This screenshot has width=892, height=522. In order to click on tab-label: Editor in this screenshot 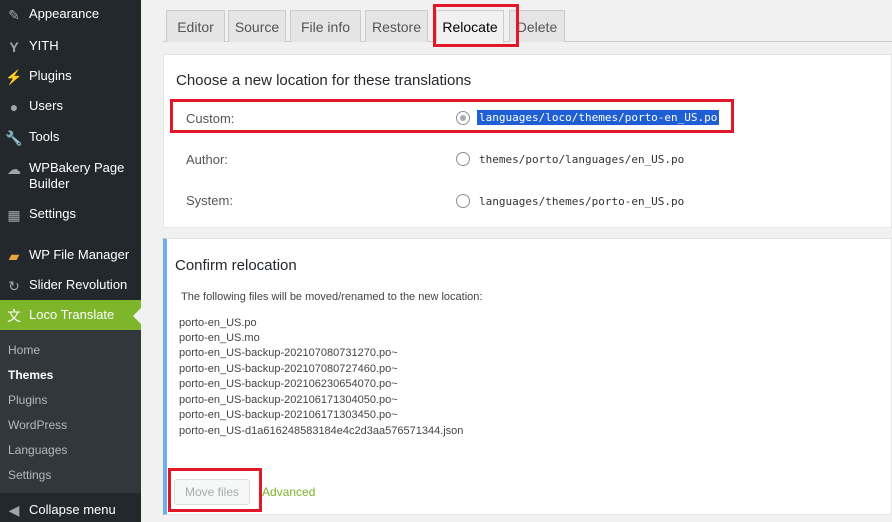, I will do `click(195, 26)`.